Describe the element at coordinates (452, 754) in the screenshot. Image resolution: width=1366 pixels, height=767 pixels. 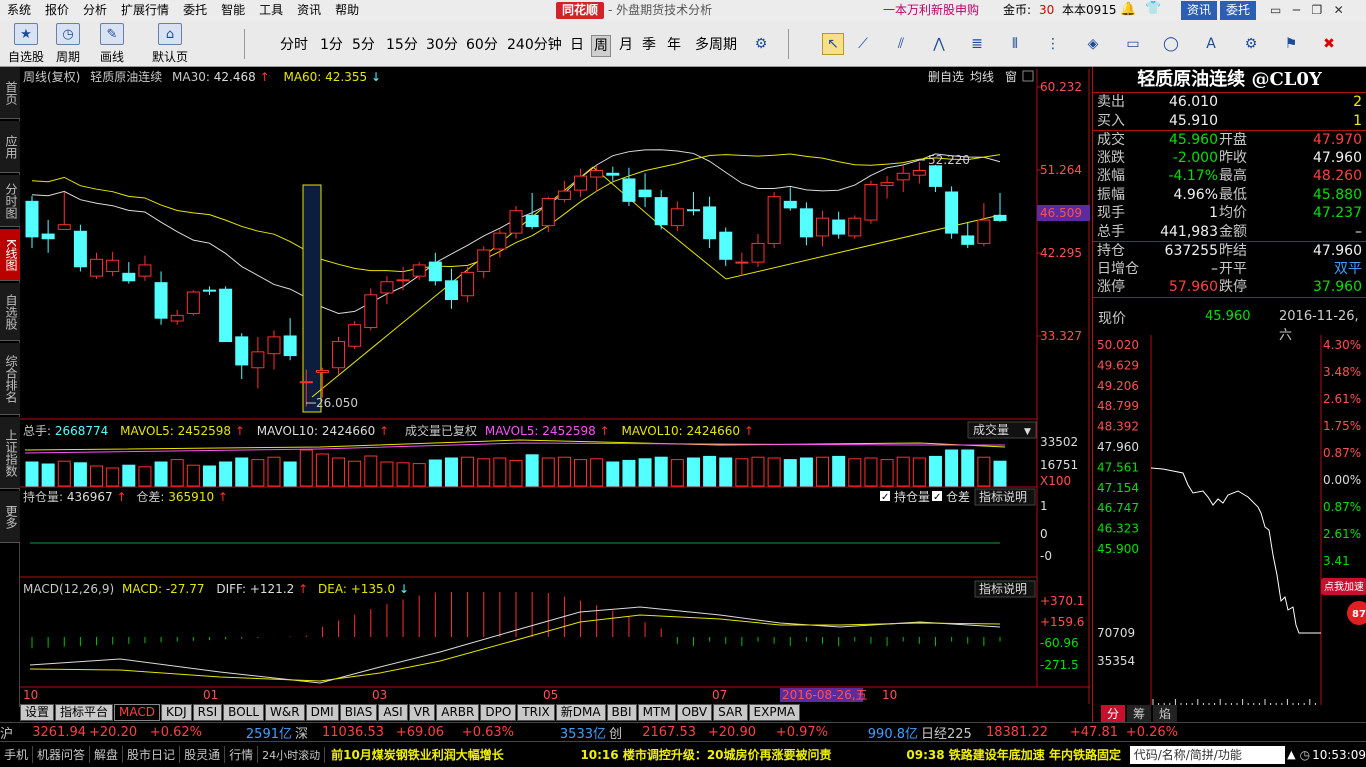
I see `news-1: 前10月煤炭钢铁业利润大幅增长` at that location.